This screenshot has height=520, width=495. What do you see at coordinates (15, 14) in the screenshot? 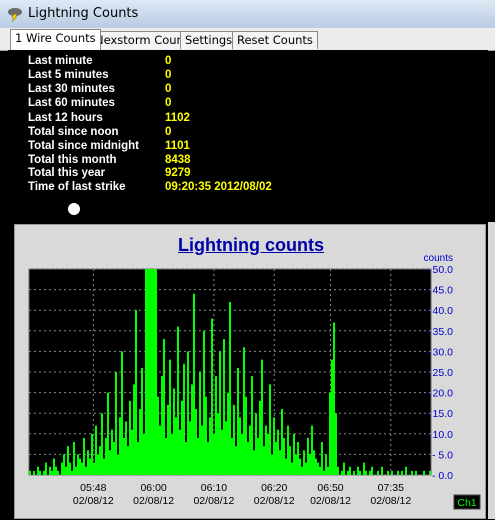
I see `lightning-cloud-icon` at bounding box center [15, 14].